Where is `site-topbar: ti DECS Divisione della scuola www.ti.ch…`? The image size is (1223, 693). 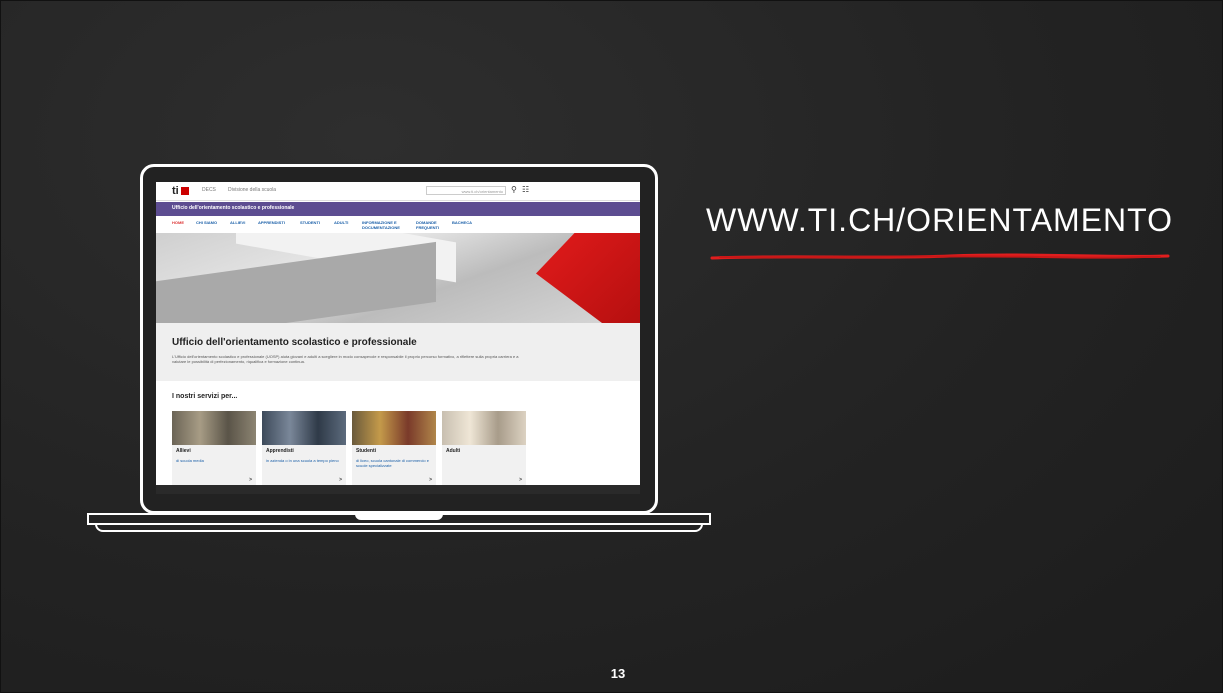 site-topbar: ti DECS Divisione della scuola www.ti.ch… is located at coordinates (398, 191).